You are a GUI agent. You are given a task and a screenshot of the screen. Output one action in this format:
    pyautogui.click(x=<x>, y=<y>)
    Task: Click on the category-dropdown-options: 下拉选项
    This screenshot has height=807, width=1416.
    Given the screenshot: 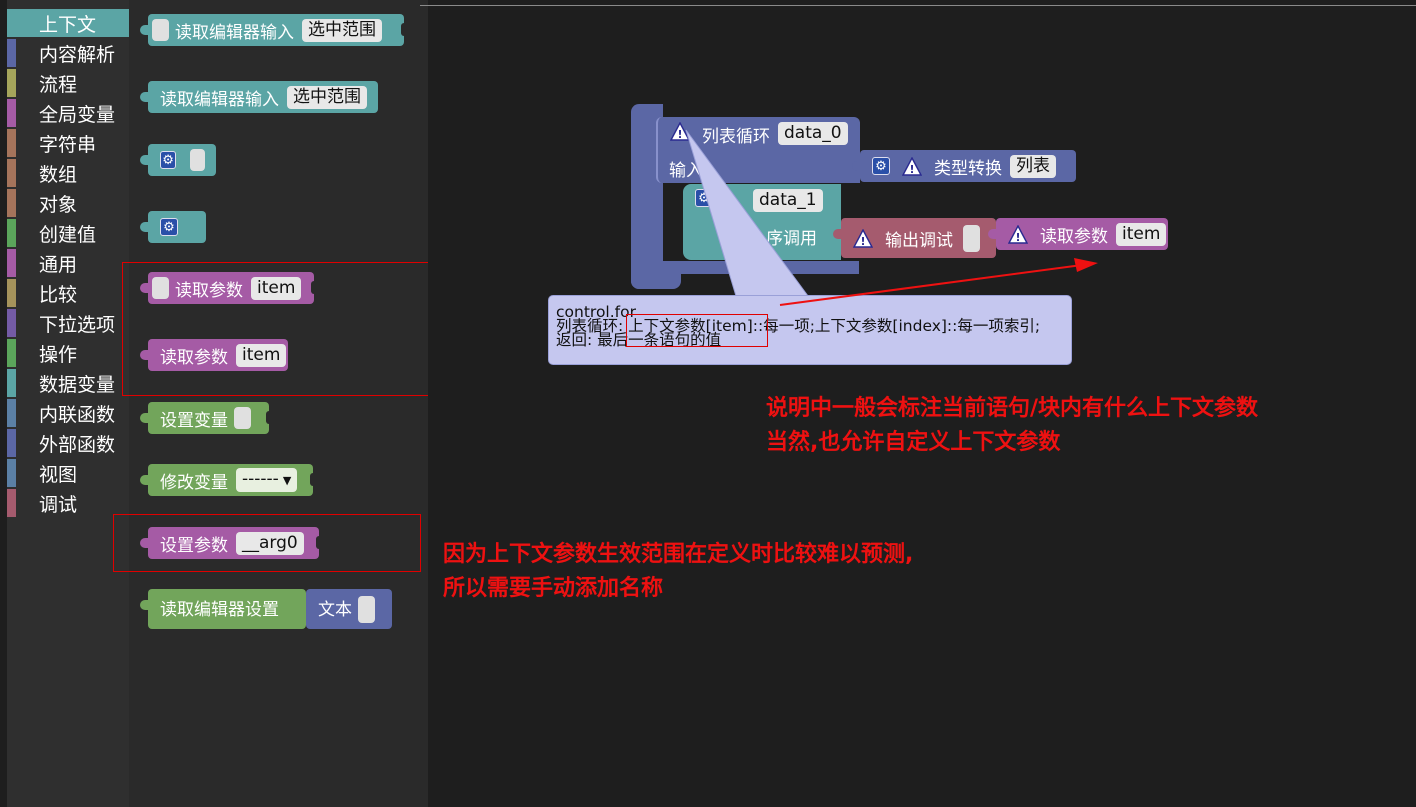 What is the action you would take?
    pyautogui.click(x=68, y=323)
    